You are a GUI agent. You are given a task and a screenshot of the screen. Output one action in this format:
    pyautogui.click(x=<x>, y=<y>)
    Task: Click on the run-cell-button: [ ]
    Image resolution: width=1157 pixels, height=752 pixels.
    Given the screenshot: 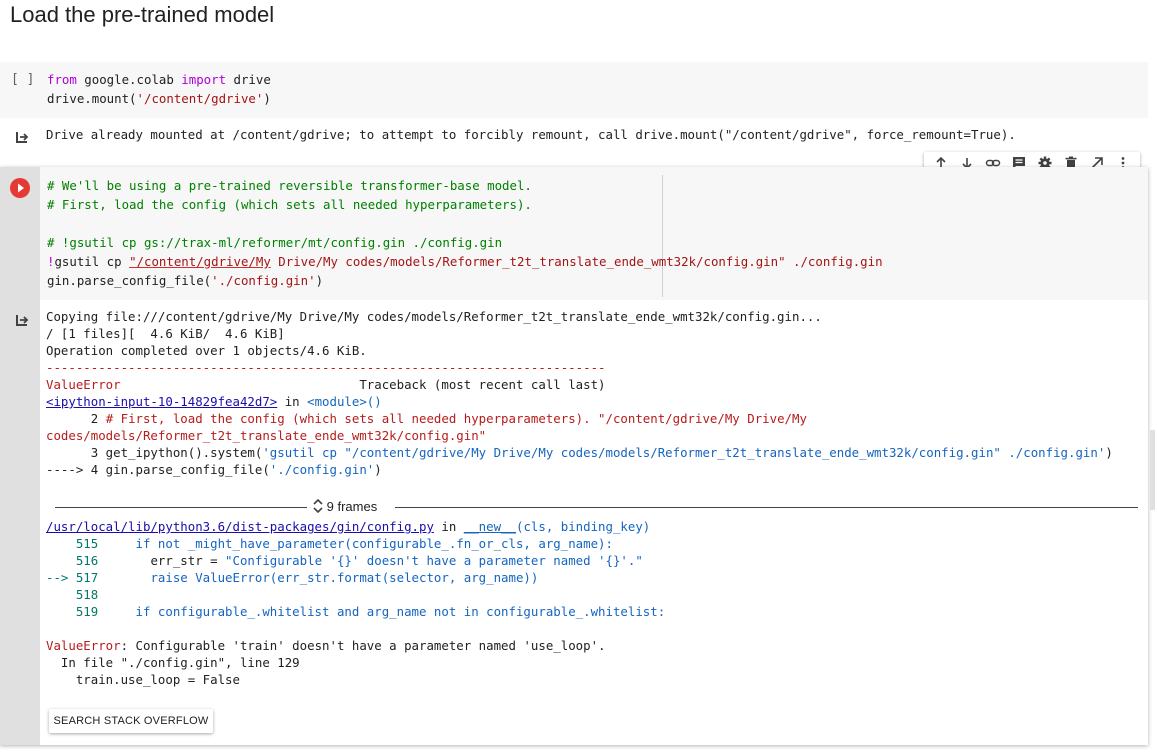 What is the action you would take?
    pyautogui.click(x=22, y=79)
    